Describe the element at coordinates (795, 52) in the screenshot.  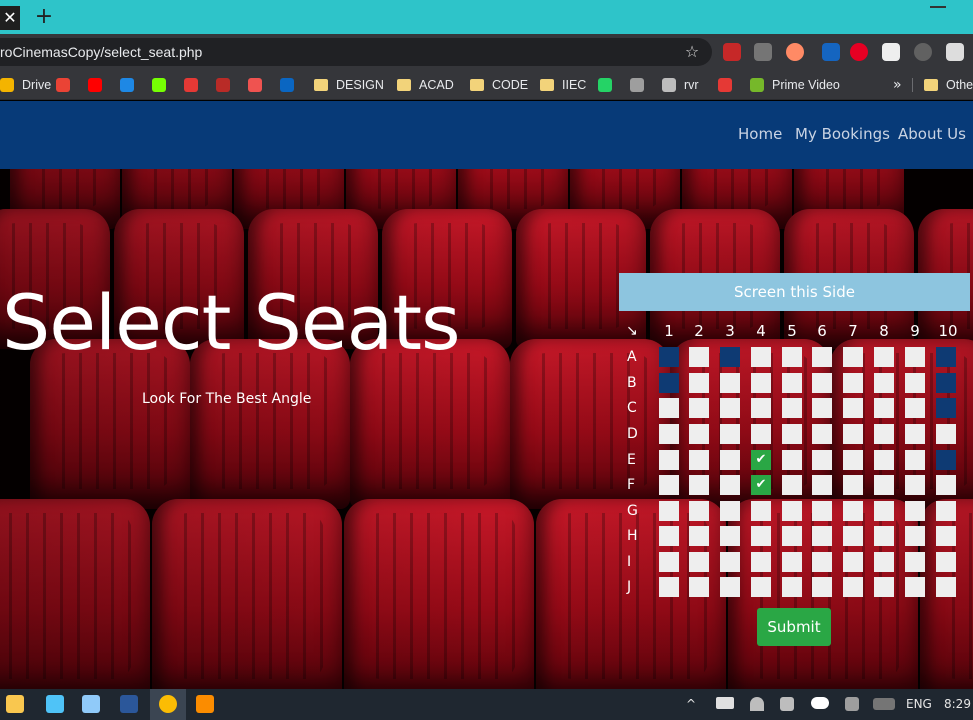
I see `extension-capsule-icon` at that location.